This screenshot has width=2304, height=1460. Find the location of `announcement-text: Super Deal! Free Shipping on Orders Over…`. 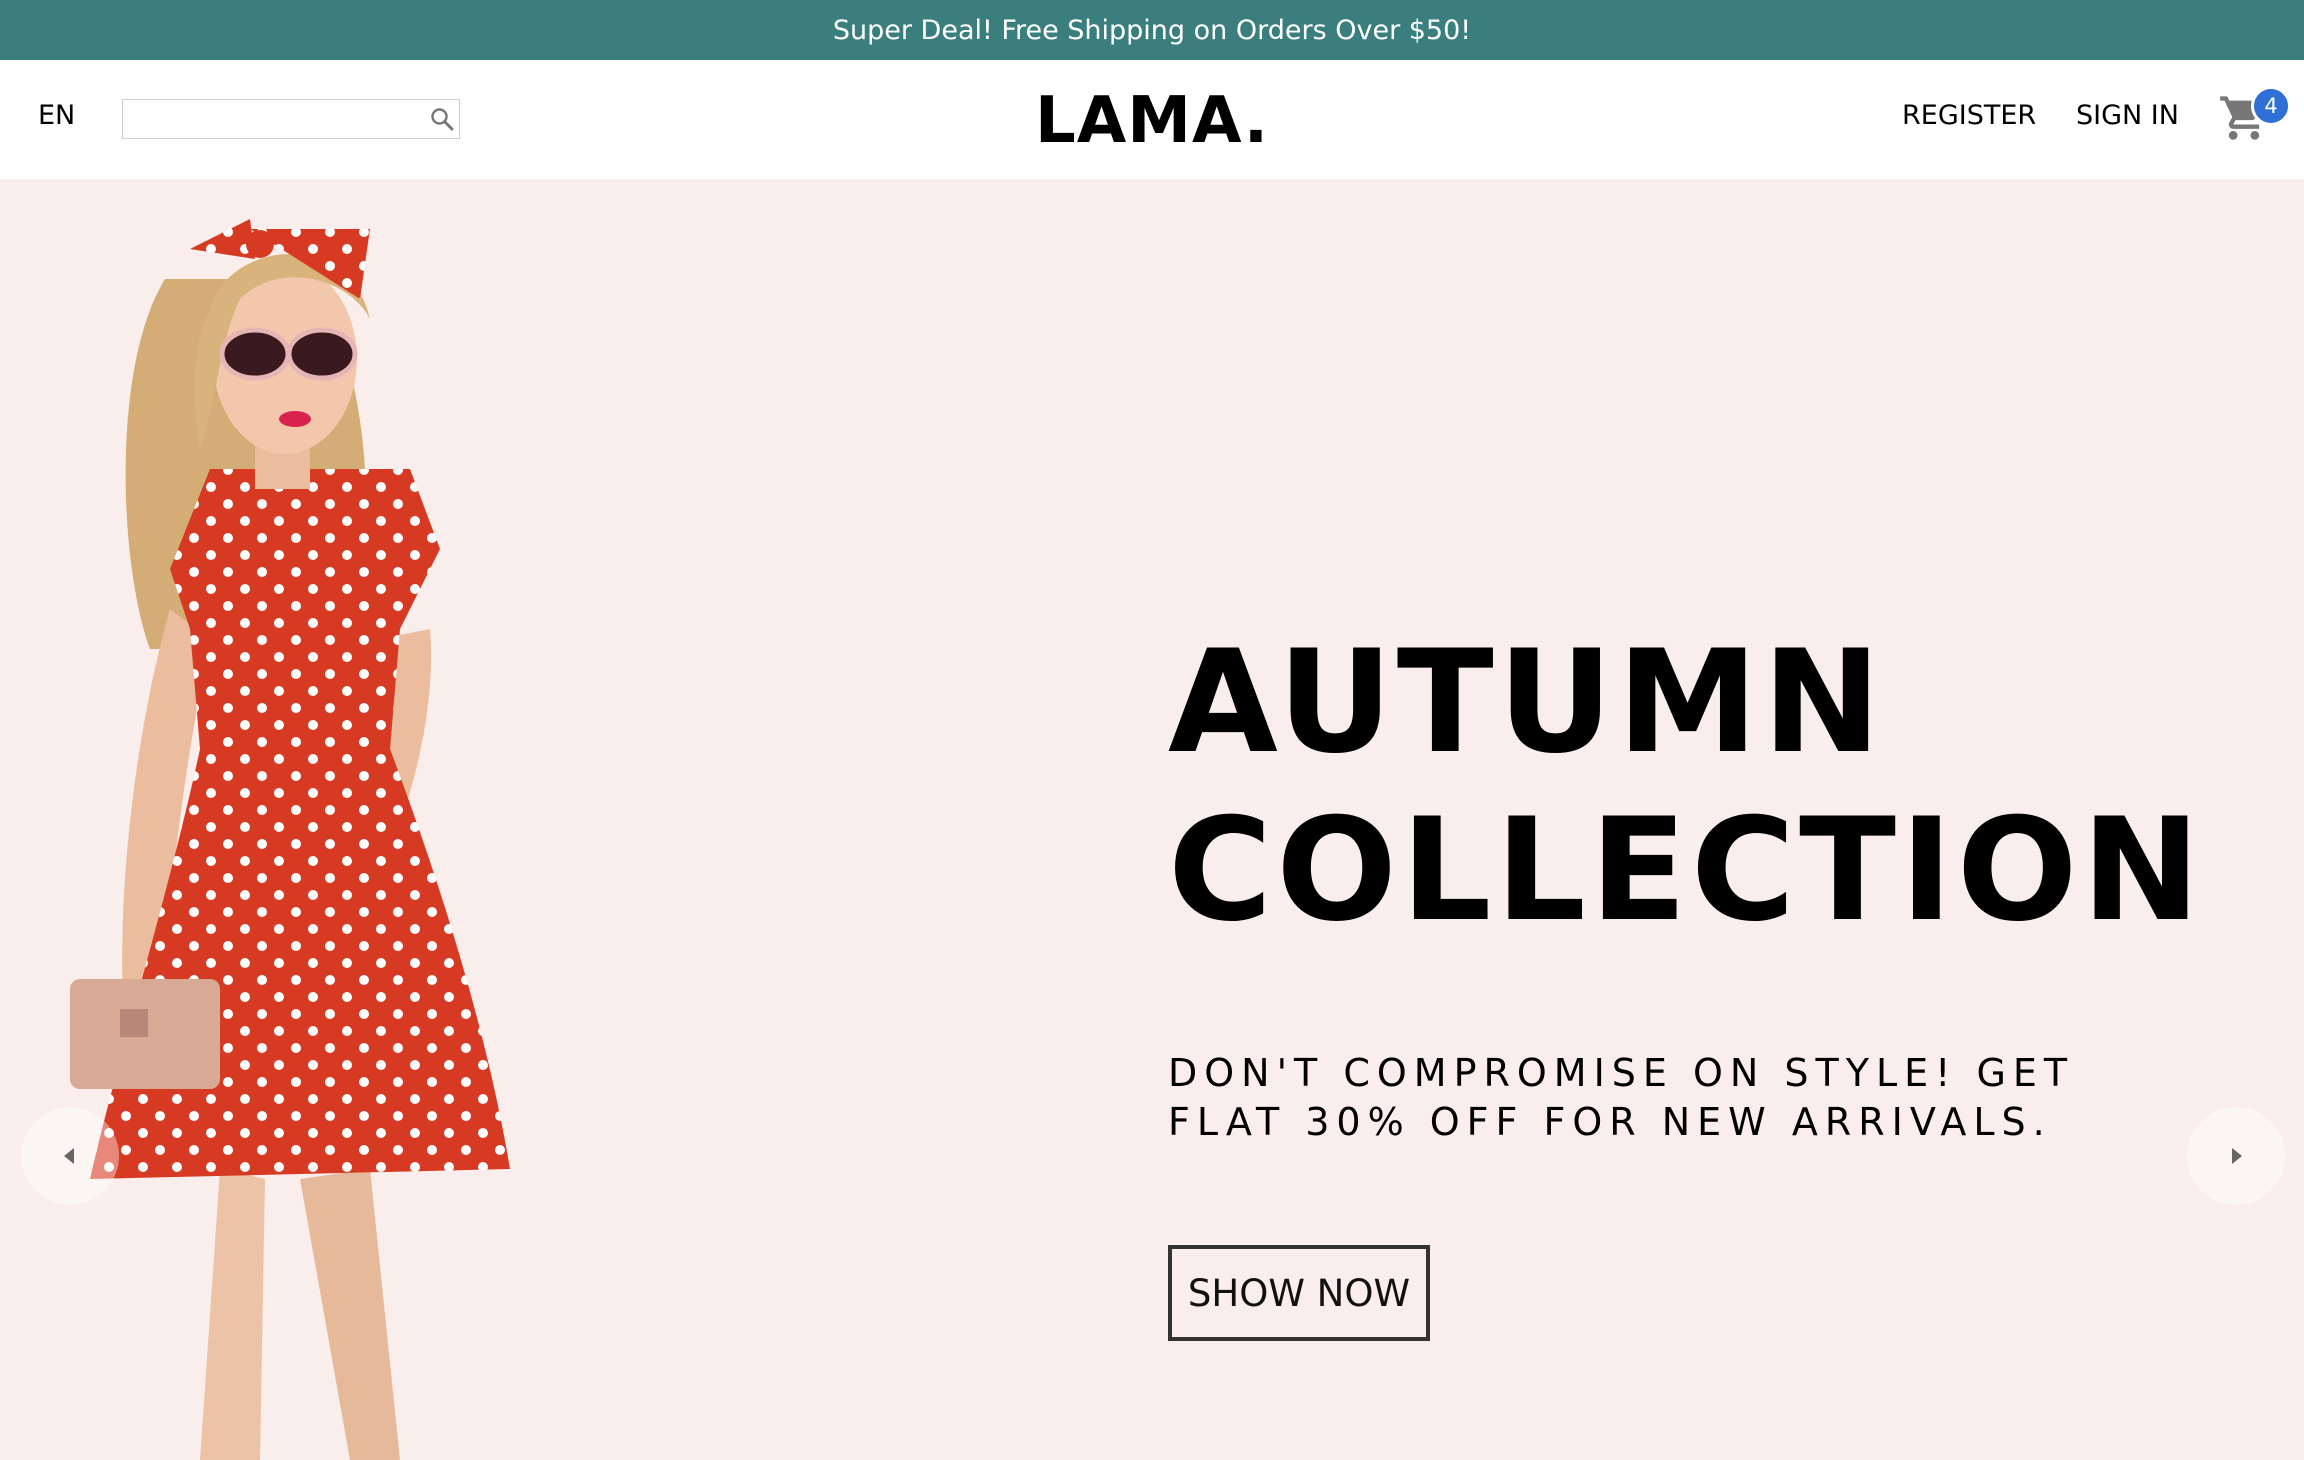

announcement-text: Super Deal! Free Shipping on Orders Over… is located at coordinates (1152, 30).